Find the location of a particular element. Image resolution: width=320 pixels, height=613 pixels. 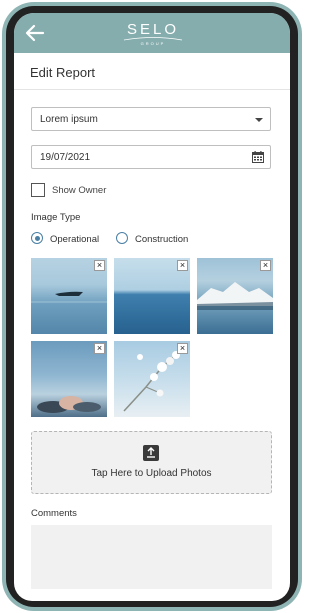

top-app-bar: SELO GROUP is located at coordinates (152, 33).